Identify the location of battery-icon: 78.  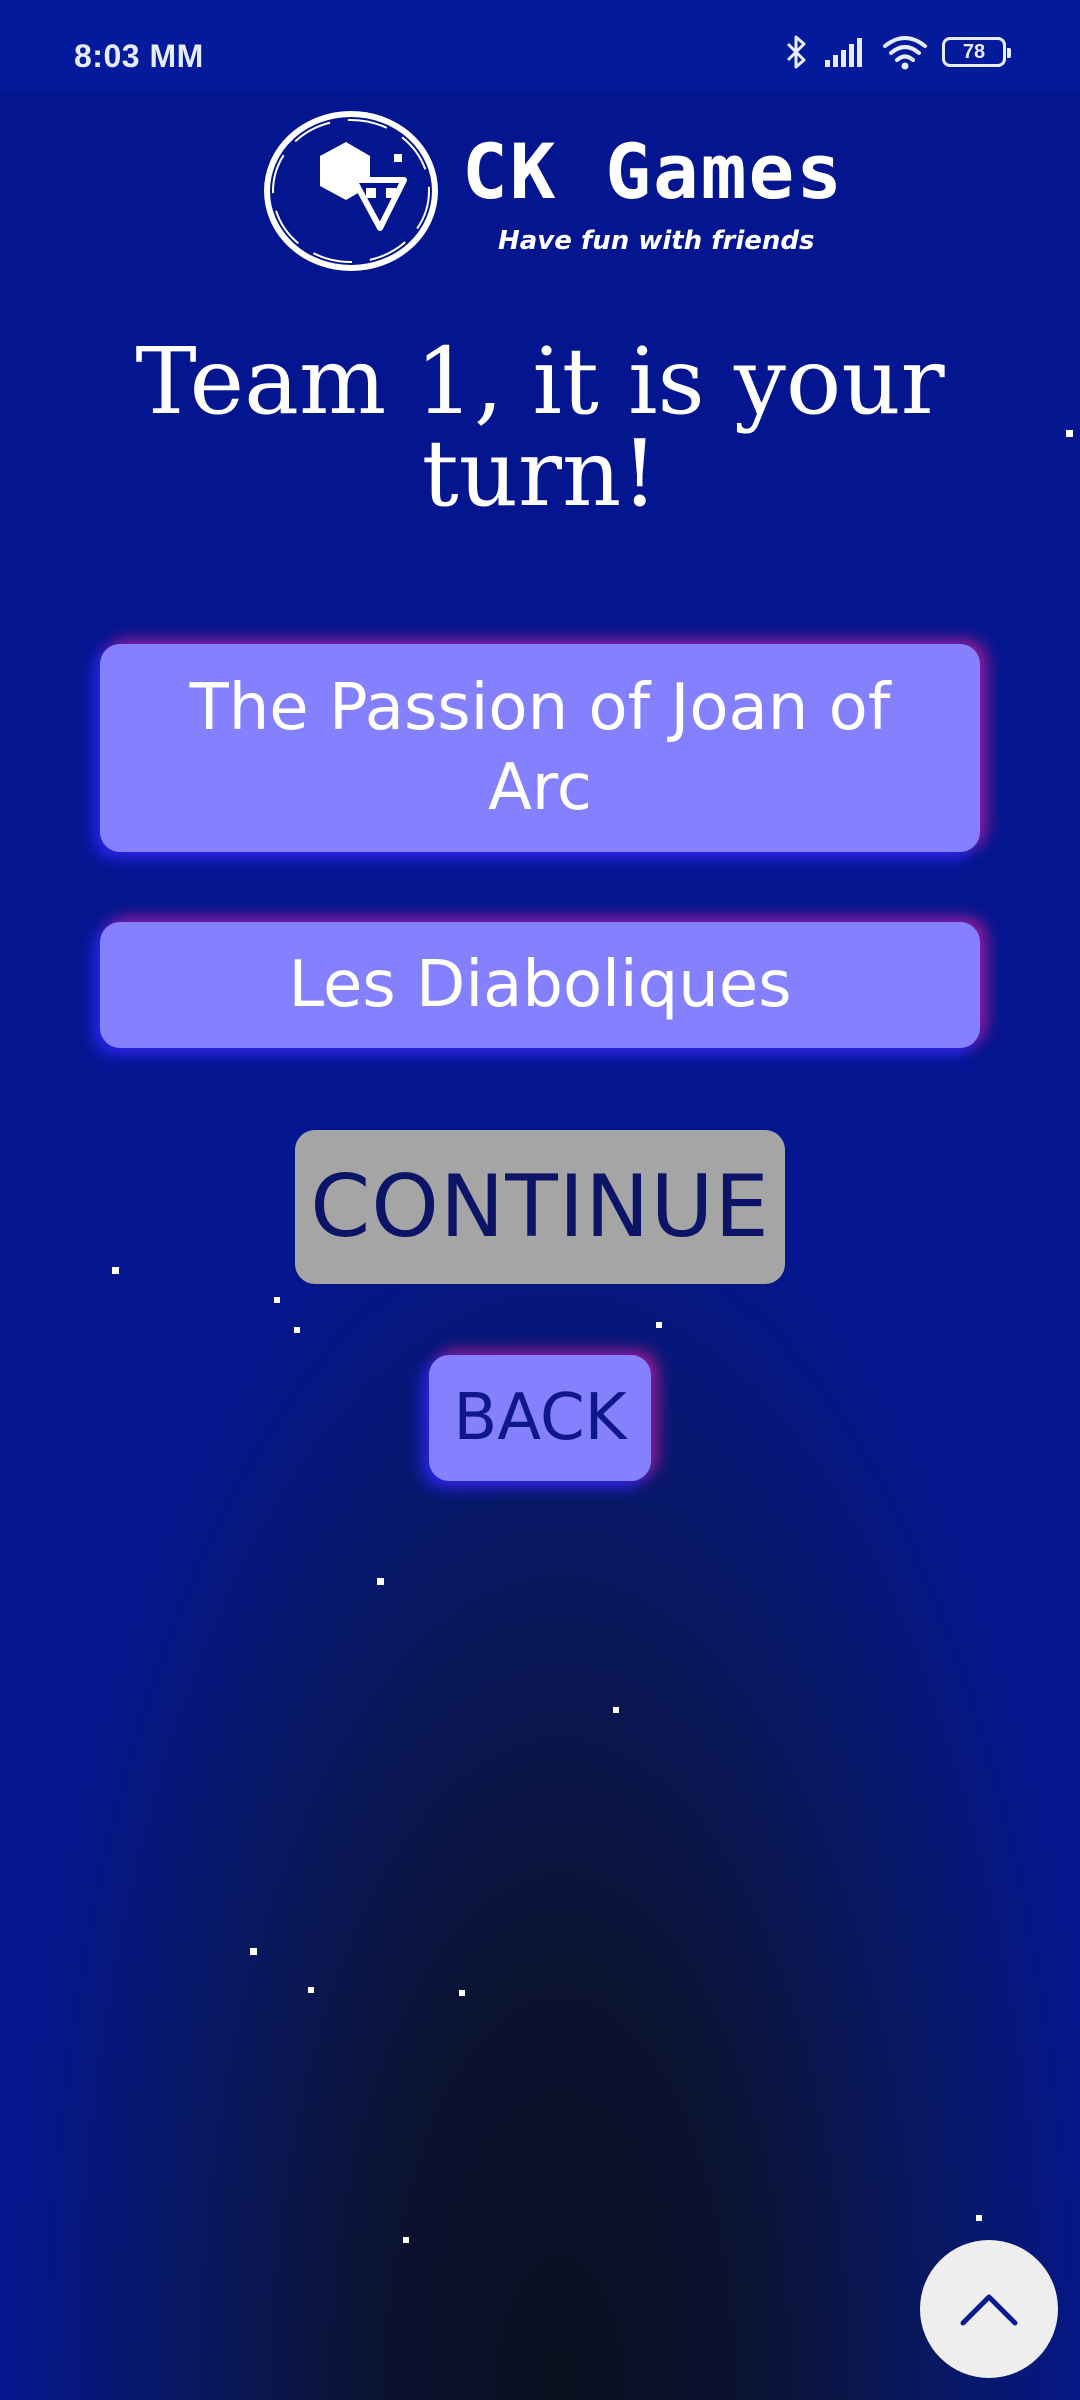
(976, 52).